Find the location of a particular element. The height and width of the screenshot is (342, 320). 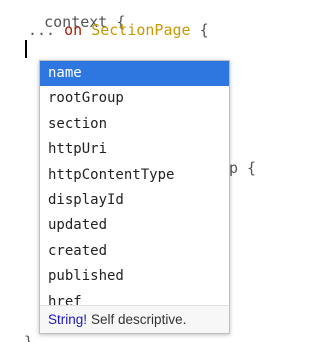

autocomplete-item-updated: updated is located at coordinates (134, 225).